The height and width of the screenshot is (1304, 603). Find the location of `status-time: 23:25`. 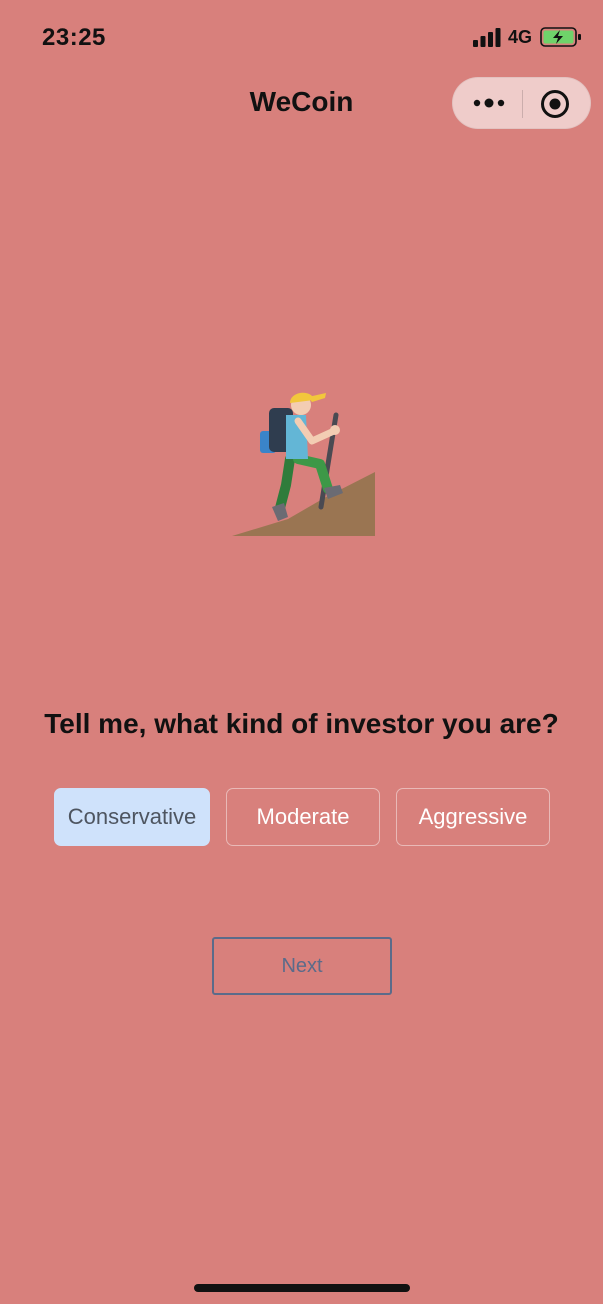

status-time: 23:25 is located at coordinates (74, 37).